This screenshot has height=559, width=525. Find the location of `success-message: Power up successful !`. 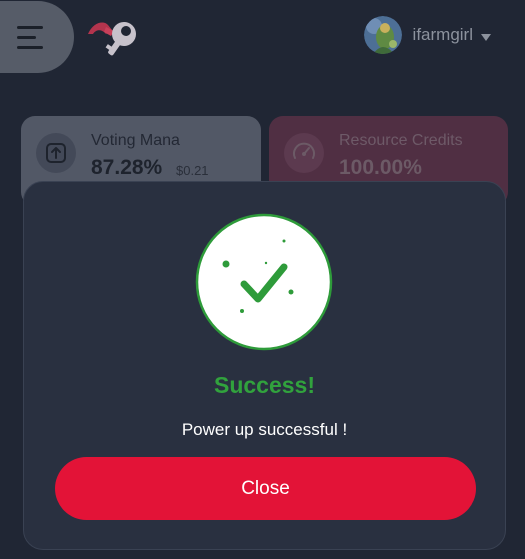

success-message: Power up successful ! is located at coordinates (264, 429).